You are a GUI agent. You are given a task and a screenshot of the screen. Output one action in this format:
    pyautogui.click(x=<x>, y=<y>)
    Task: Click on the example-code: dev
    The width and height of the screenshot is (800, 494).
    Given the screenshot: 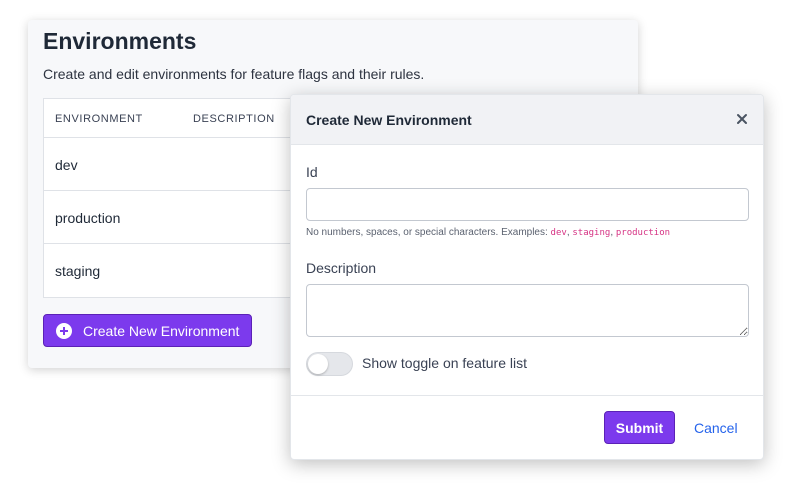 What is the action you would take?
    pyautogui.click(x=558, y=233)
    